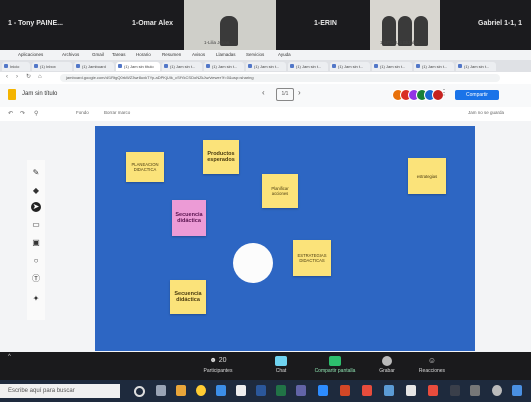 Image resolution: width=531 pixels, height=402 pixels. I want to click on reactions-button: ☺ Reacciones, so click(432, 365).